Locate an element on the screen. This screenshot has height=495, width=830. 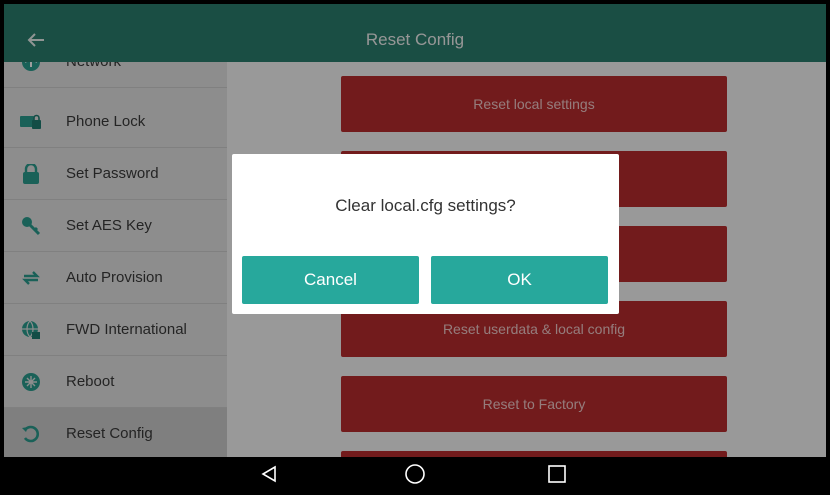
triangle-back-icon is located at coordinates (269, 474).